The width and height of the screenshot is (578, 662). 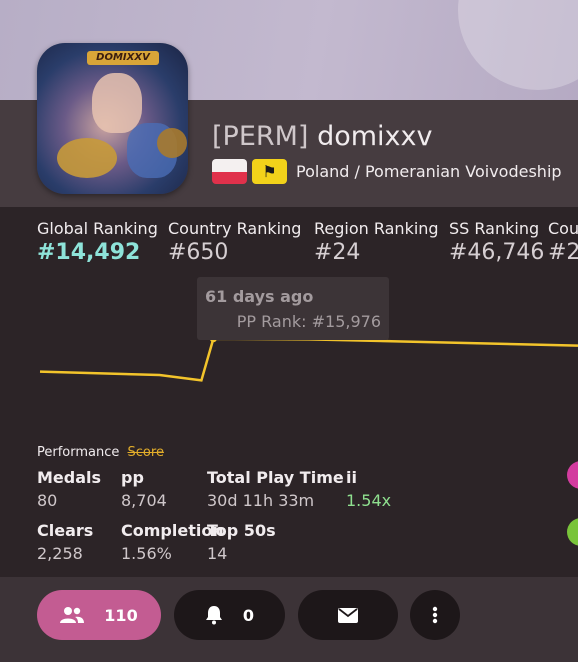 I want to click on avatar-banner-text: DOMIXXV, so click(x=123, y=58).